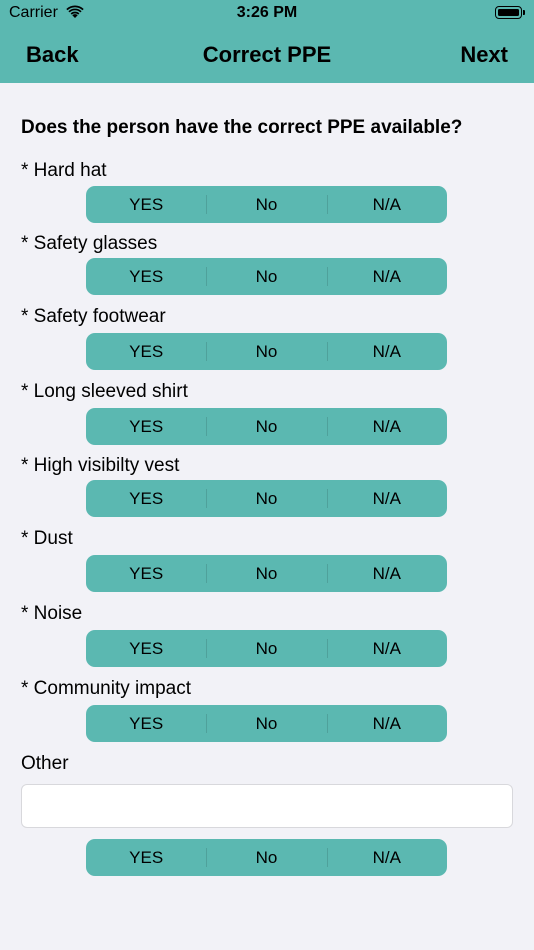  I want to click on item-label-noise: * Noise, so click(52, 613).